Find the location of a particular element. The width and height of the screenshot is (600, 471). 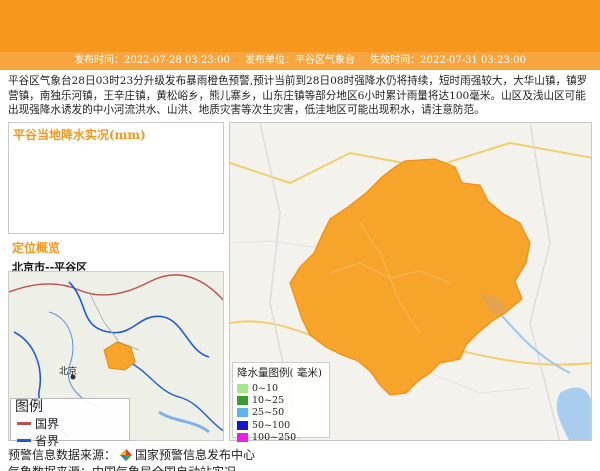

legend-label-10-25: 10~25 is located at coordinates (268, 400).